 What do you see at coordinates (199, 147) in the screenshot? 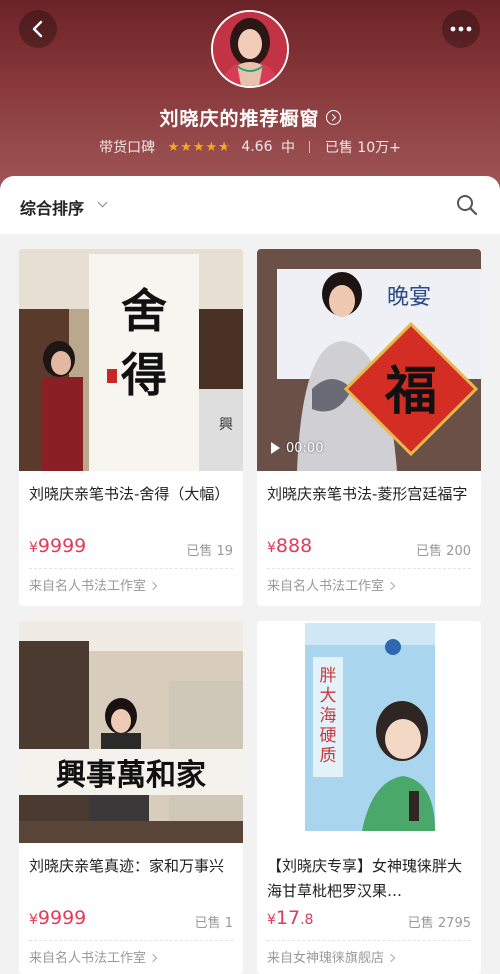
I see `rating-stars-icon: ★★★★☆ ★` at bounding box center [199, 147].